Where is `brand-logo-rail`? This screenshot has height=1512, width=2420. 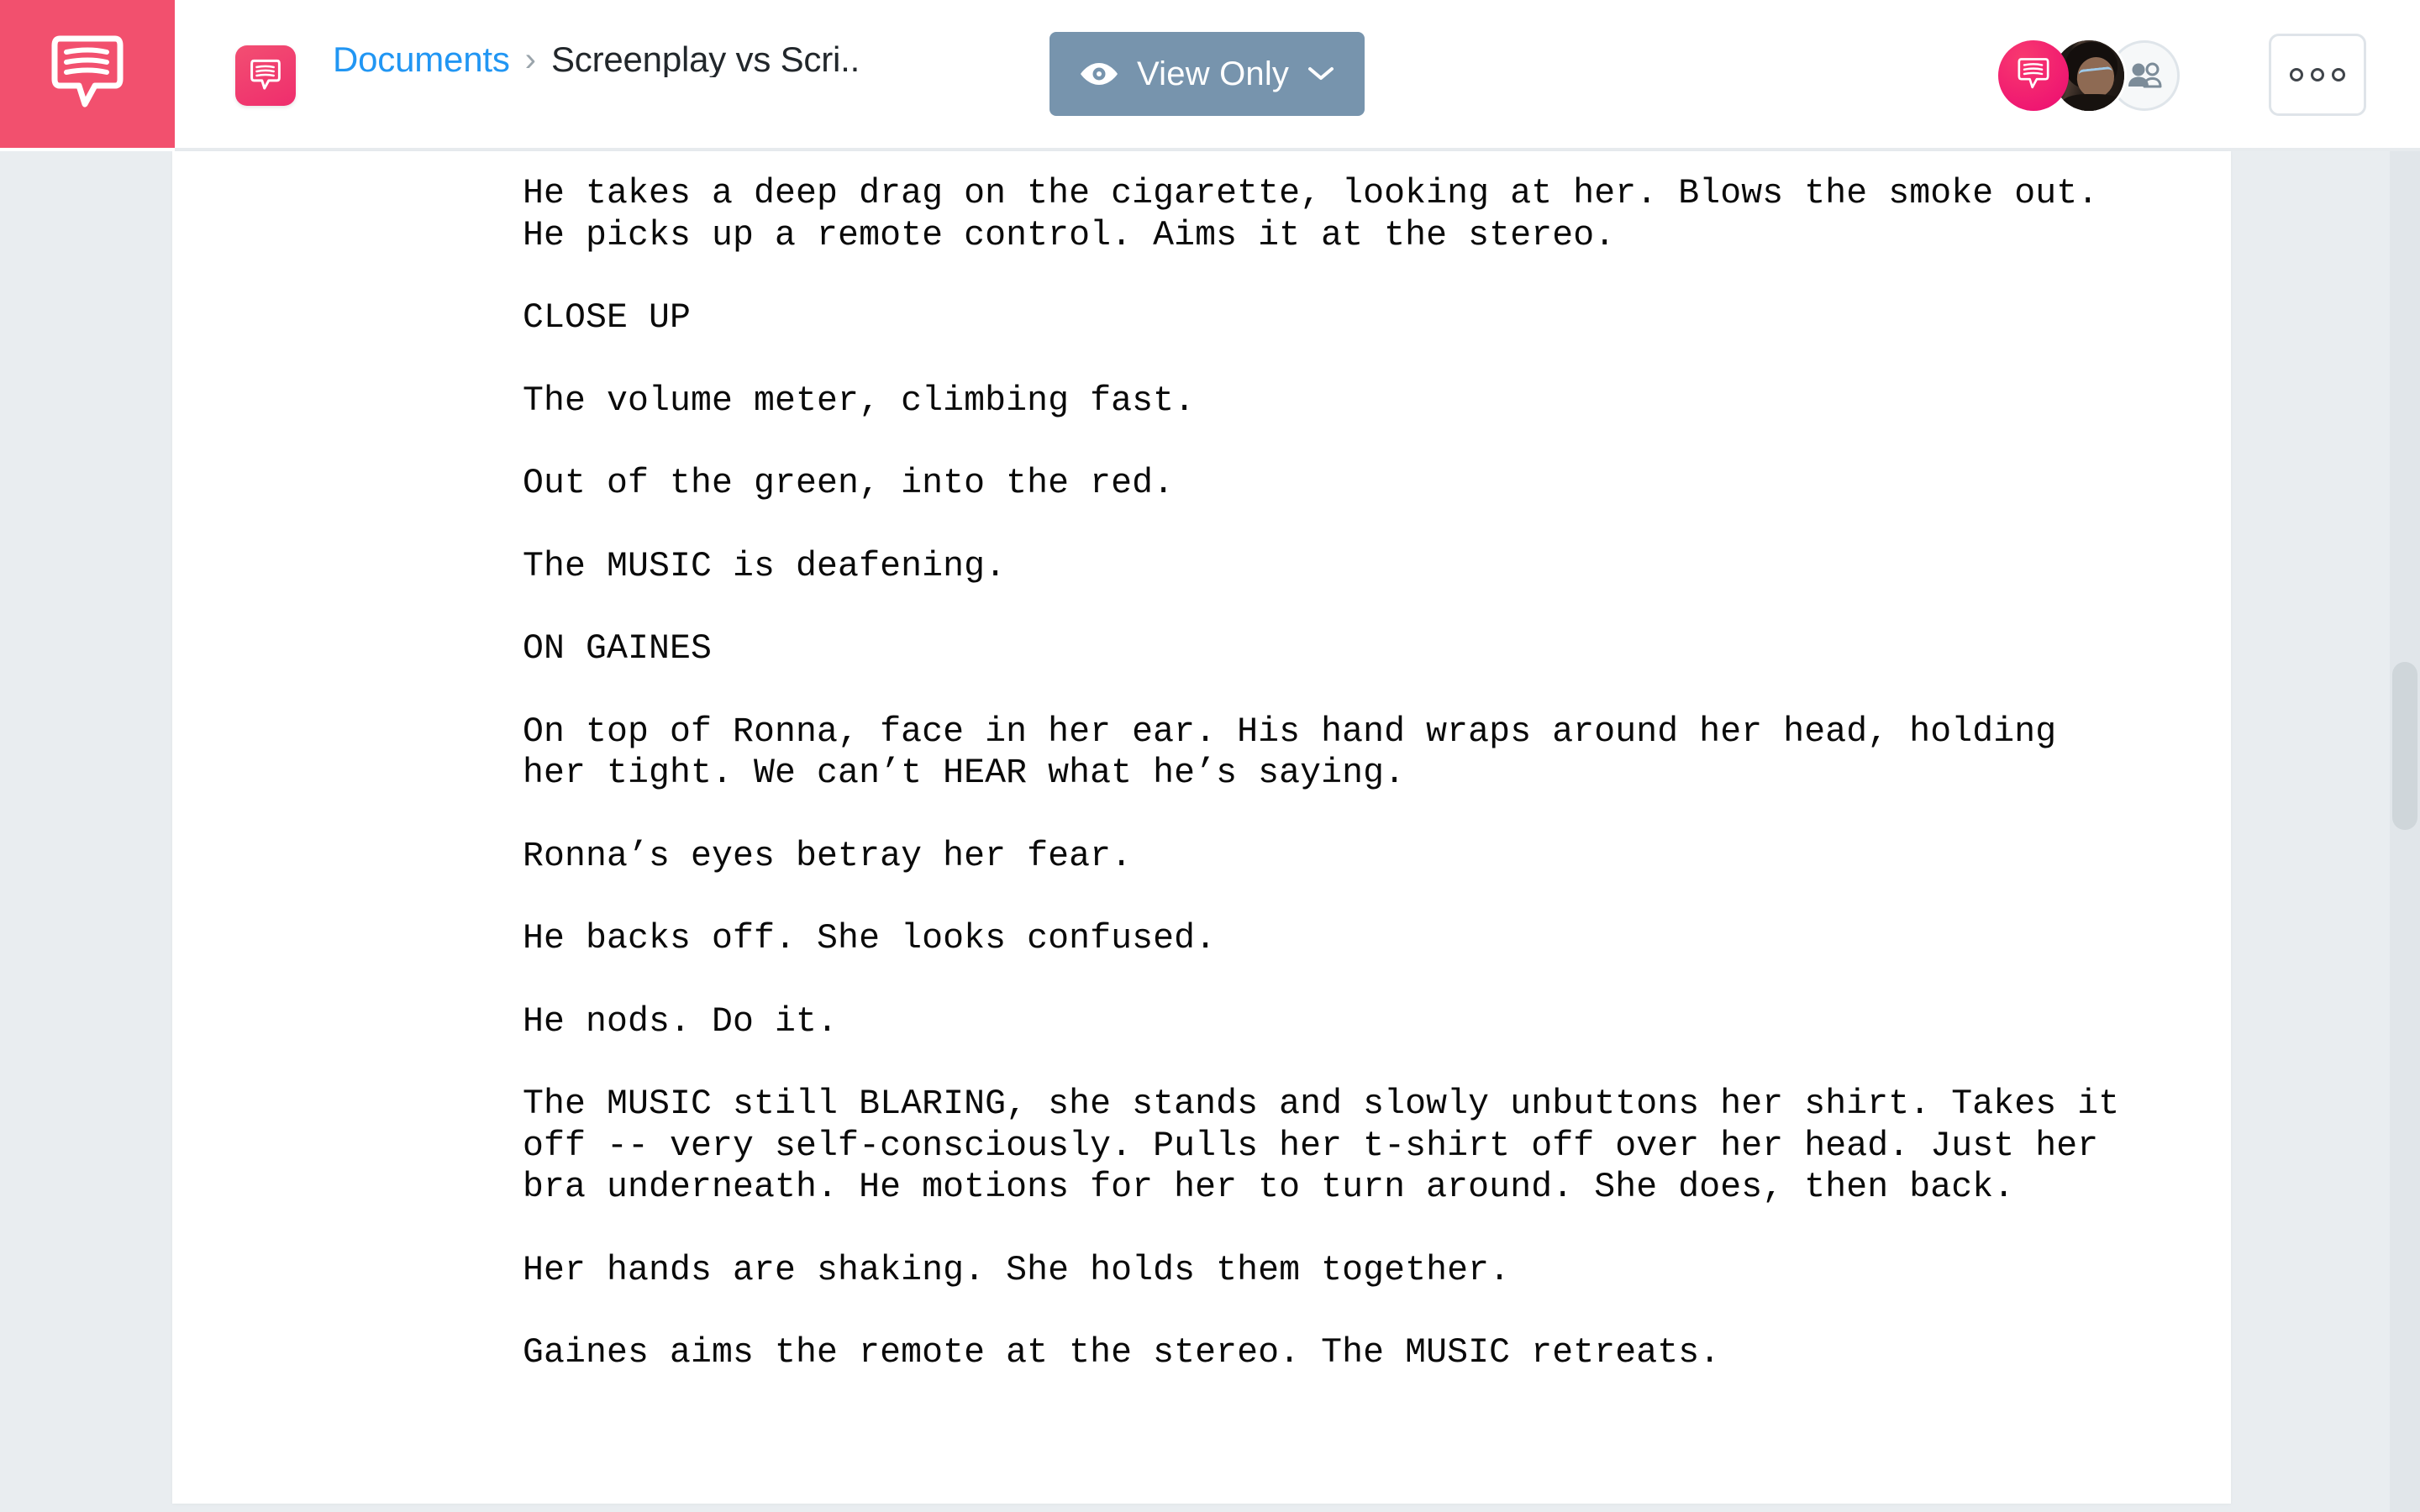
brand-logo-rail is located at coordinates (87, 74).